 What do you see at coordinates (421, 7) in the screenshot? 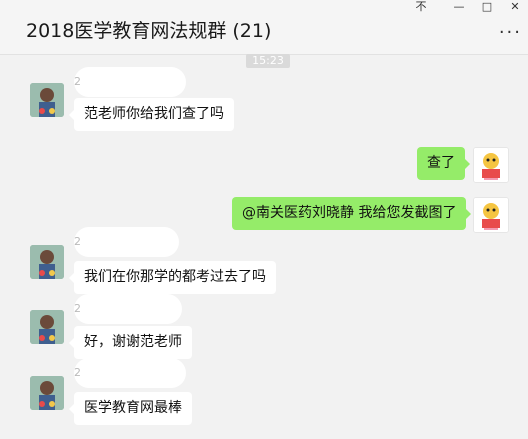
I see `pin-icon: 不` at bounding box center [421, 7].